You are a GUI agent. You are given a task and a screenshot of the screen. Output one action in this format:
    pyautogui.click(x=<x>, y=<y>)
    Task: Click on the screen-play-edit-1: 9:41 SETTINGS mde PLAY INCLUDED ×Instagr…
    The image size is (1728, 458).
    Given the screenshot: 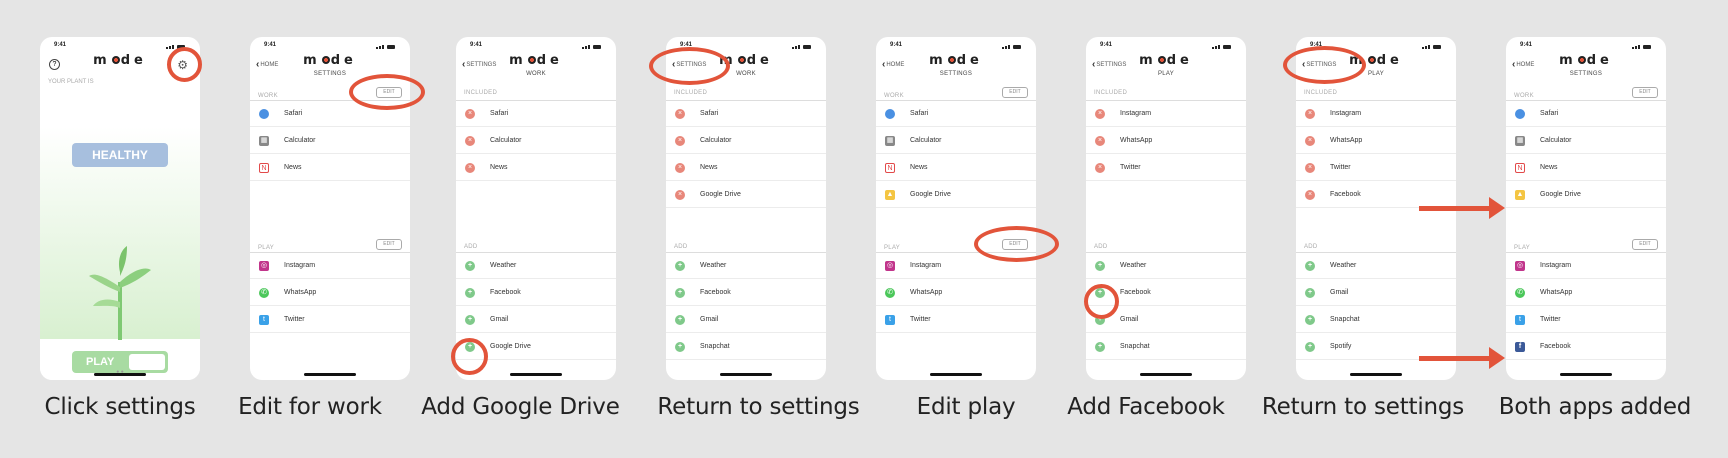 What is the action you would take?
    pyautogui.click(x=1166, y=208)
    